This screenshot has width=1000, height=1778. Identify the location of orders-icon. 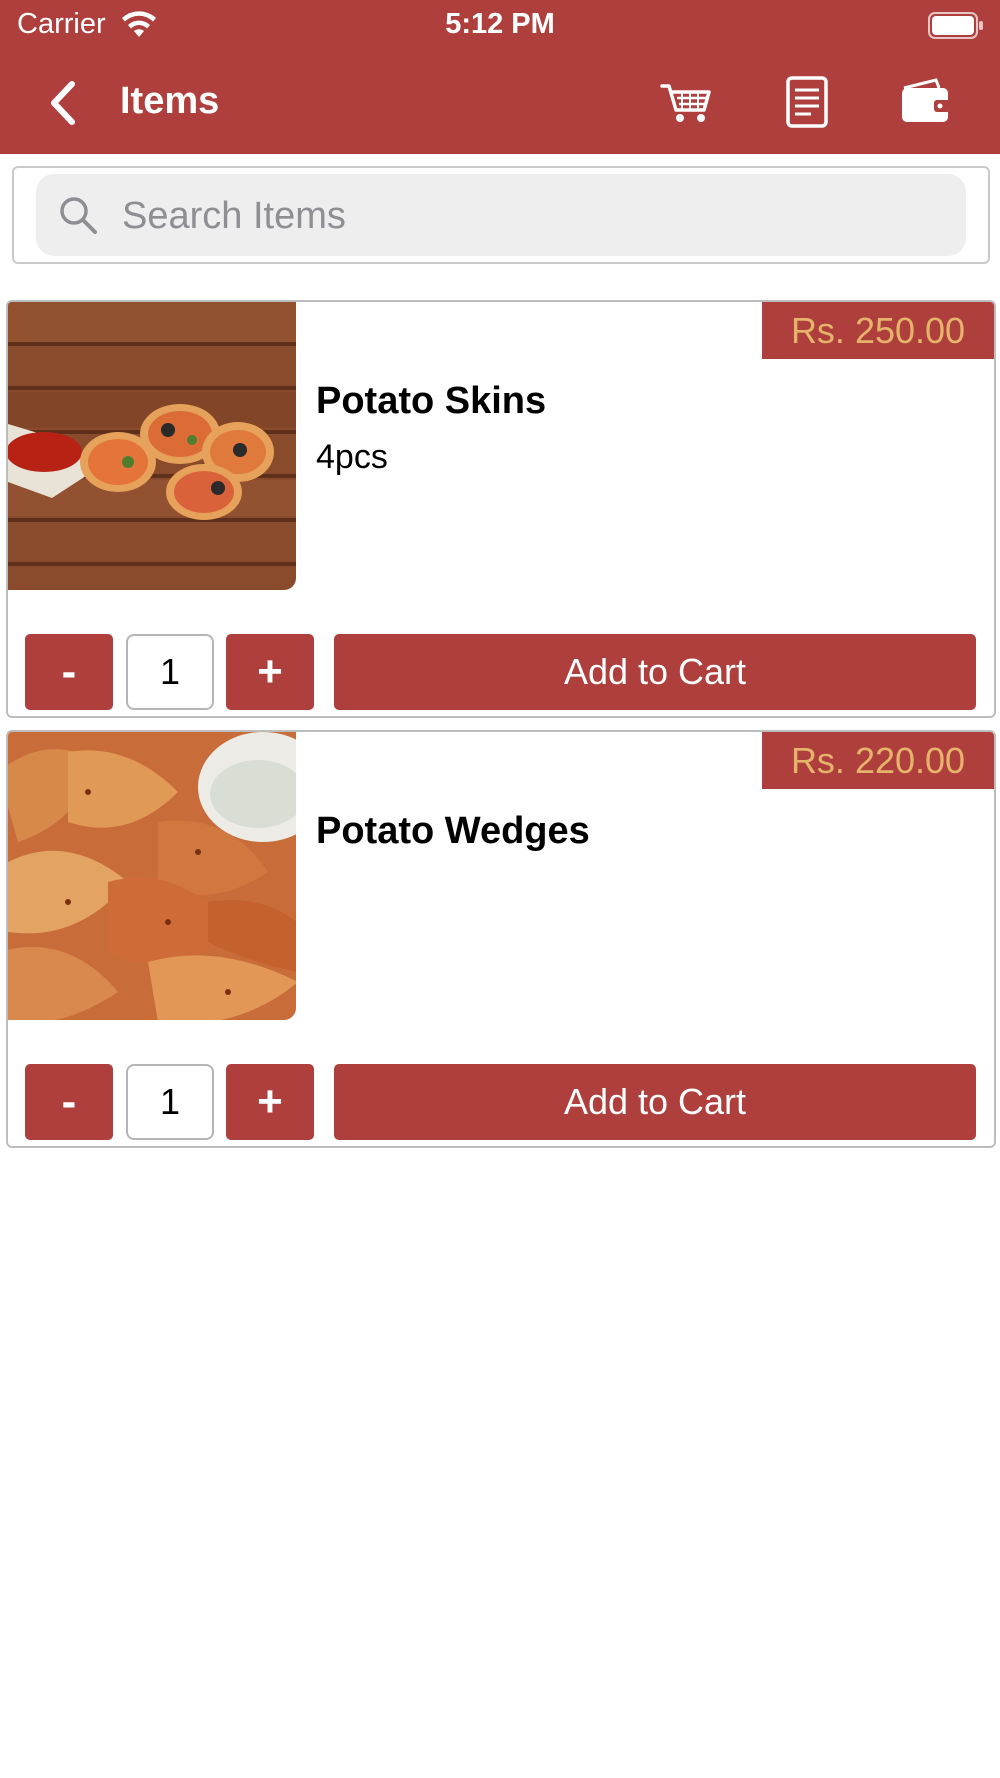
(806, 102).